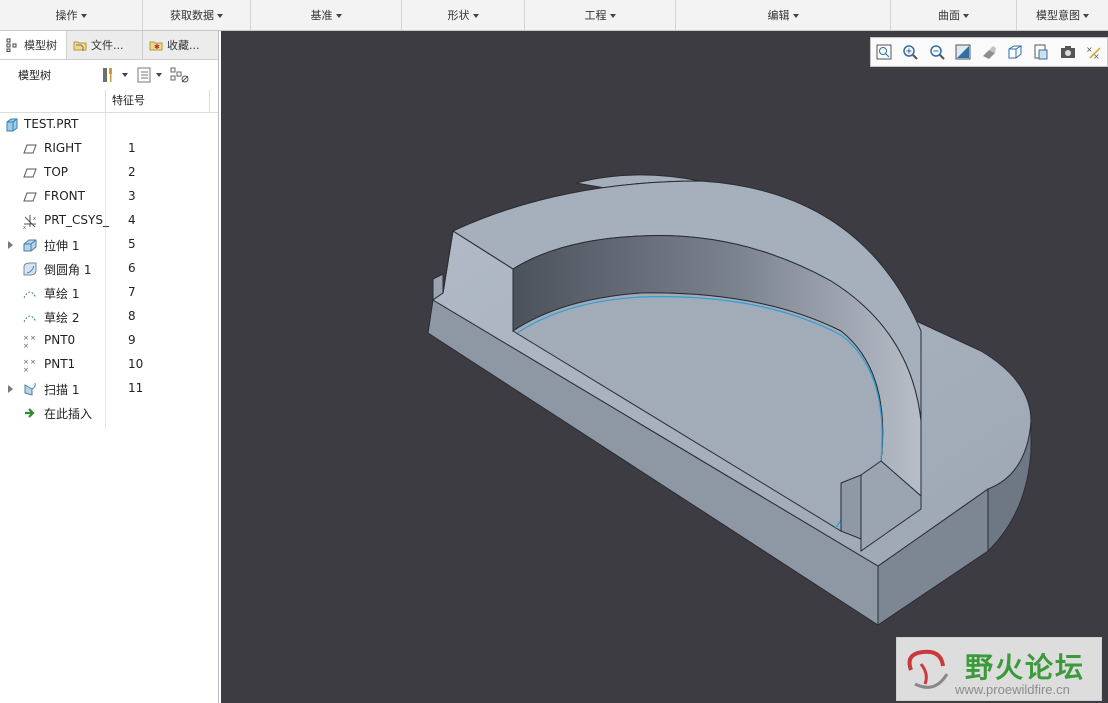 Image resolution: width=1108 pixels, height=703 pixels. I want to click on insert-arrow-icon, so click(30, 413).